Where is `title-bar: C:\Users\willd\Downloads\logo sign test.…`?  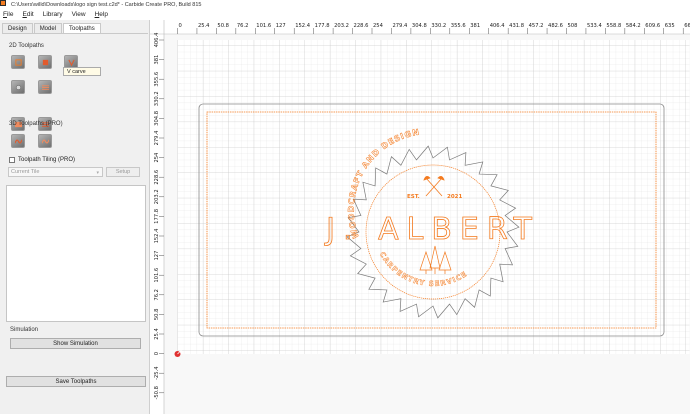 title-bar: C:\Users\willd\Downloads\logo sign test.… is located at coordinates (345, 4).